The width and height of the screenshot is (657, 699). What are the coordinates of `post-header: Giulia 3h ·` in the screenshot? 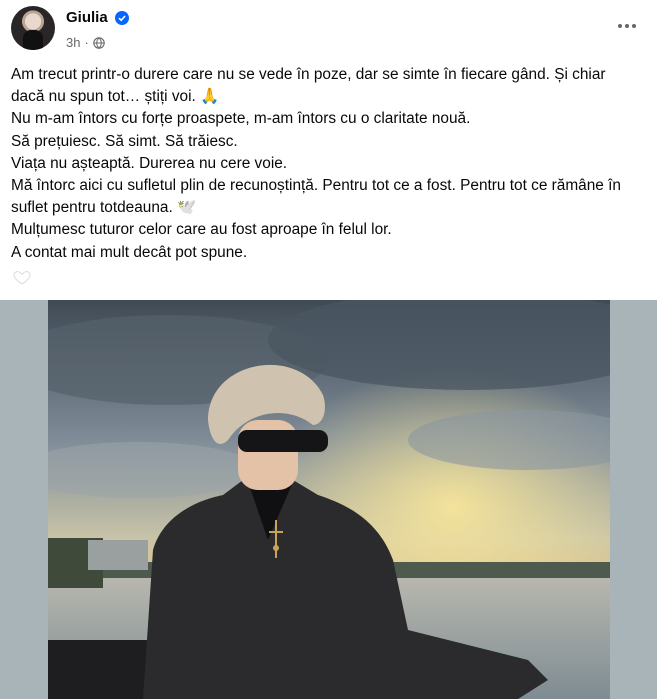 It's located at (328, 30).